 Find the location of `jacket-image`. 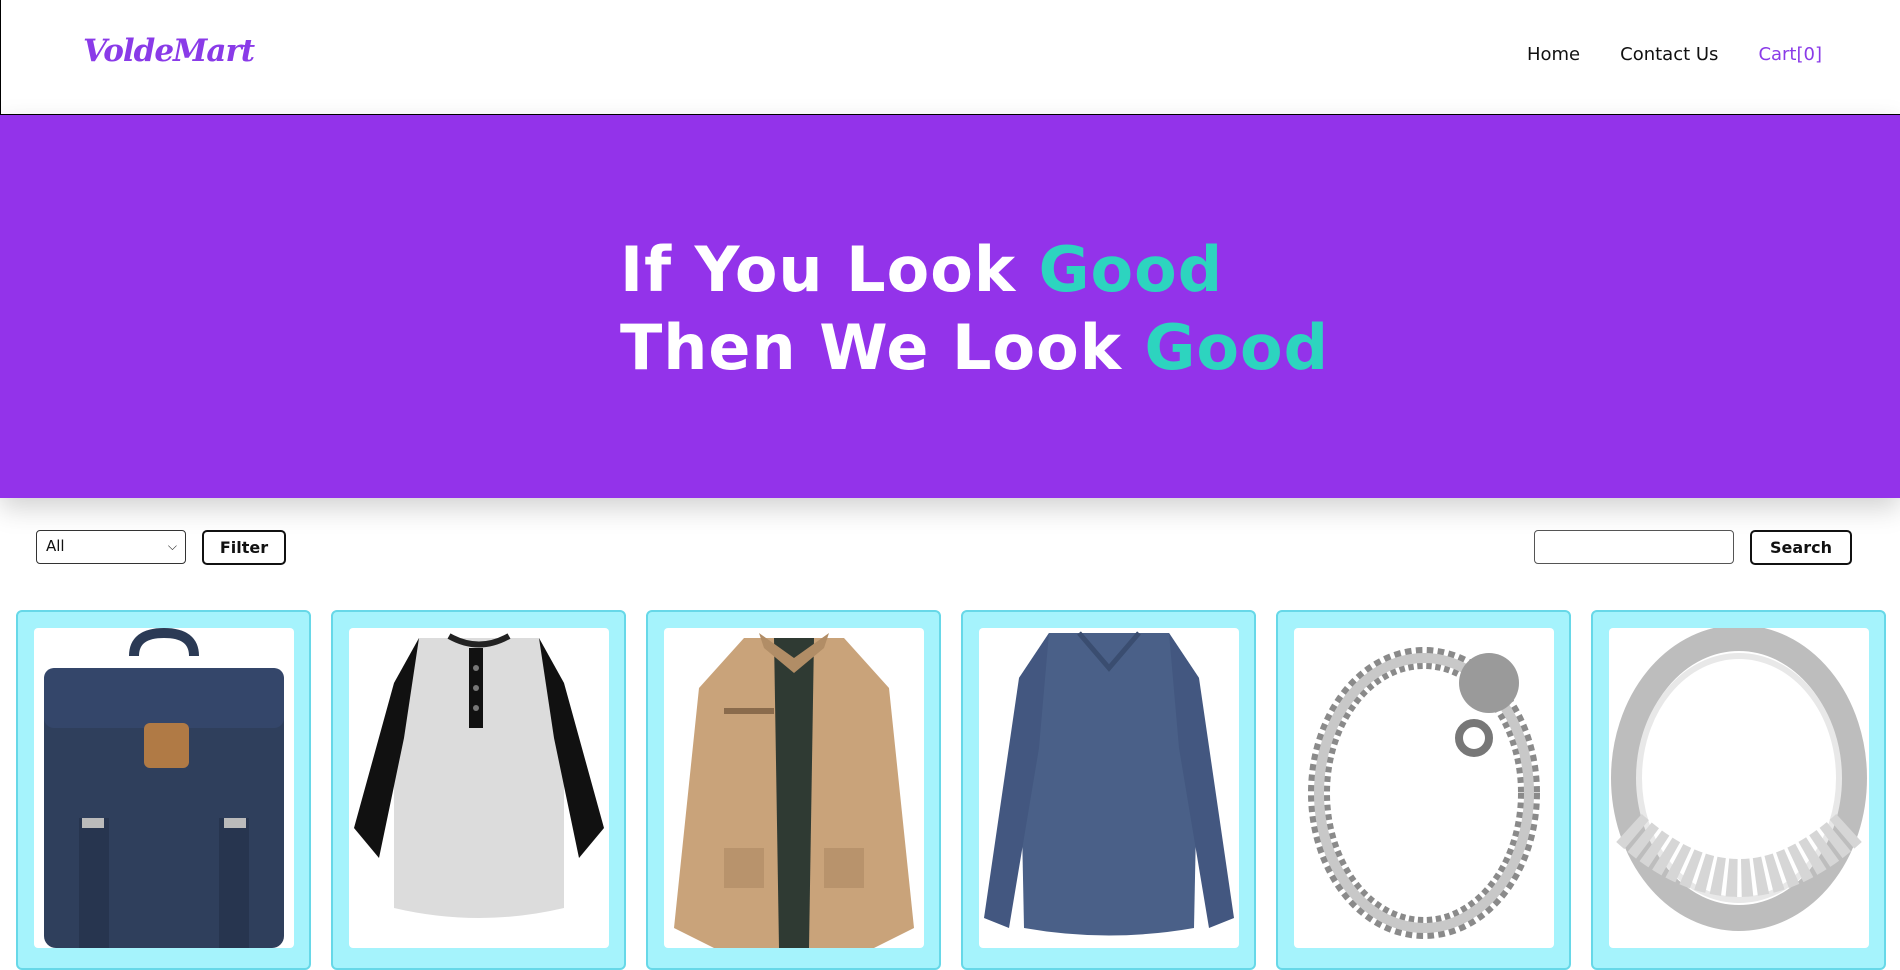

jacket-image is located at coordinates (794, 788).